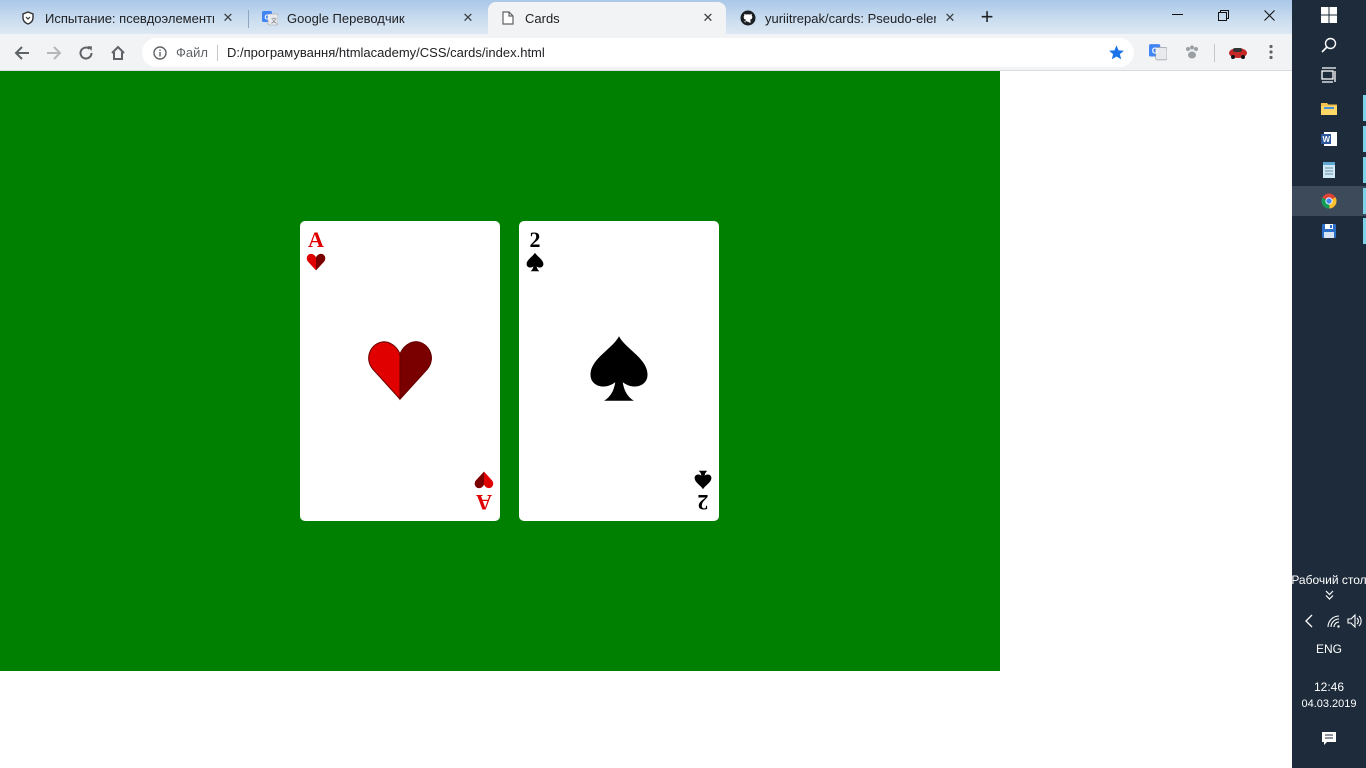 The image size is (1366, 768). I want to click on task-view-icon, so click(1328, 75).